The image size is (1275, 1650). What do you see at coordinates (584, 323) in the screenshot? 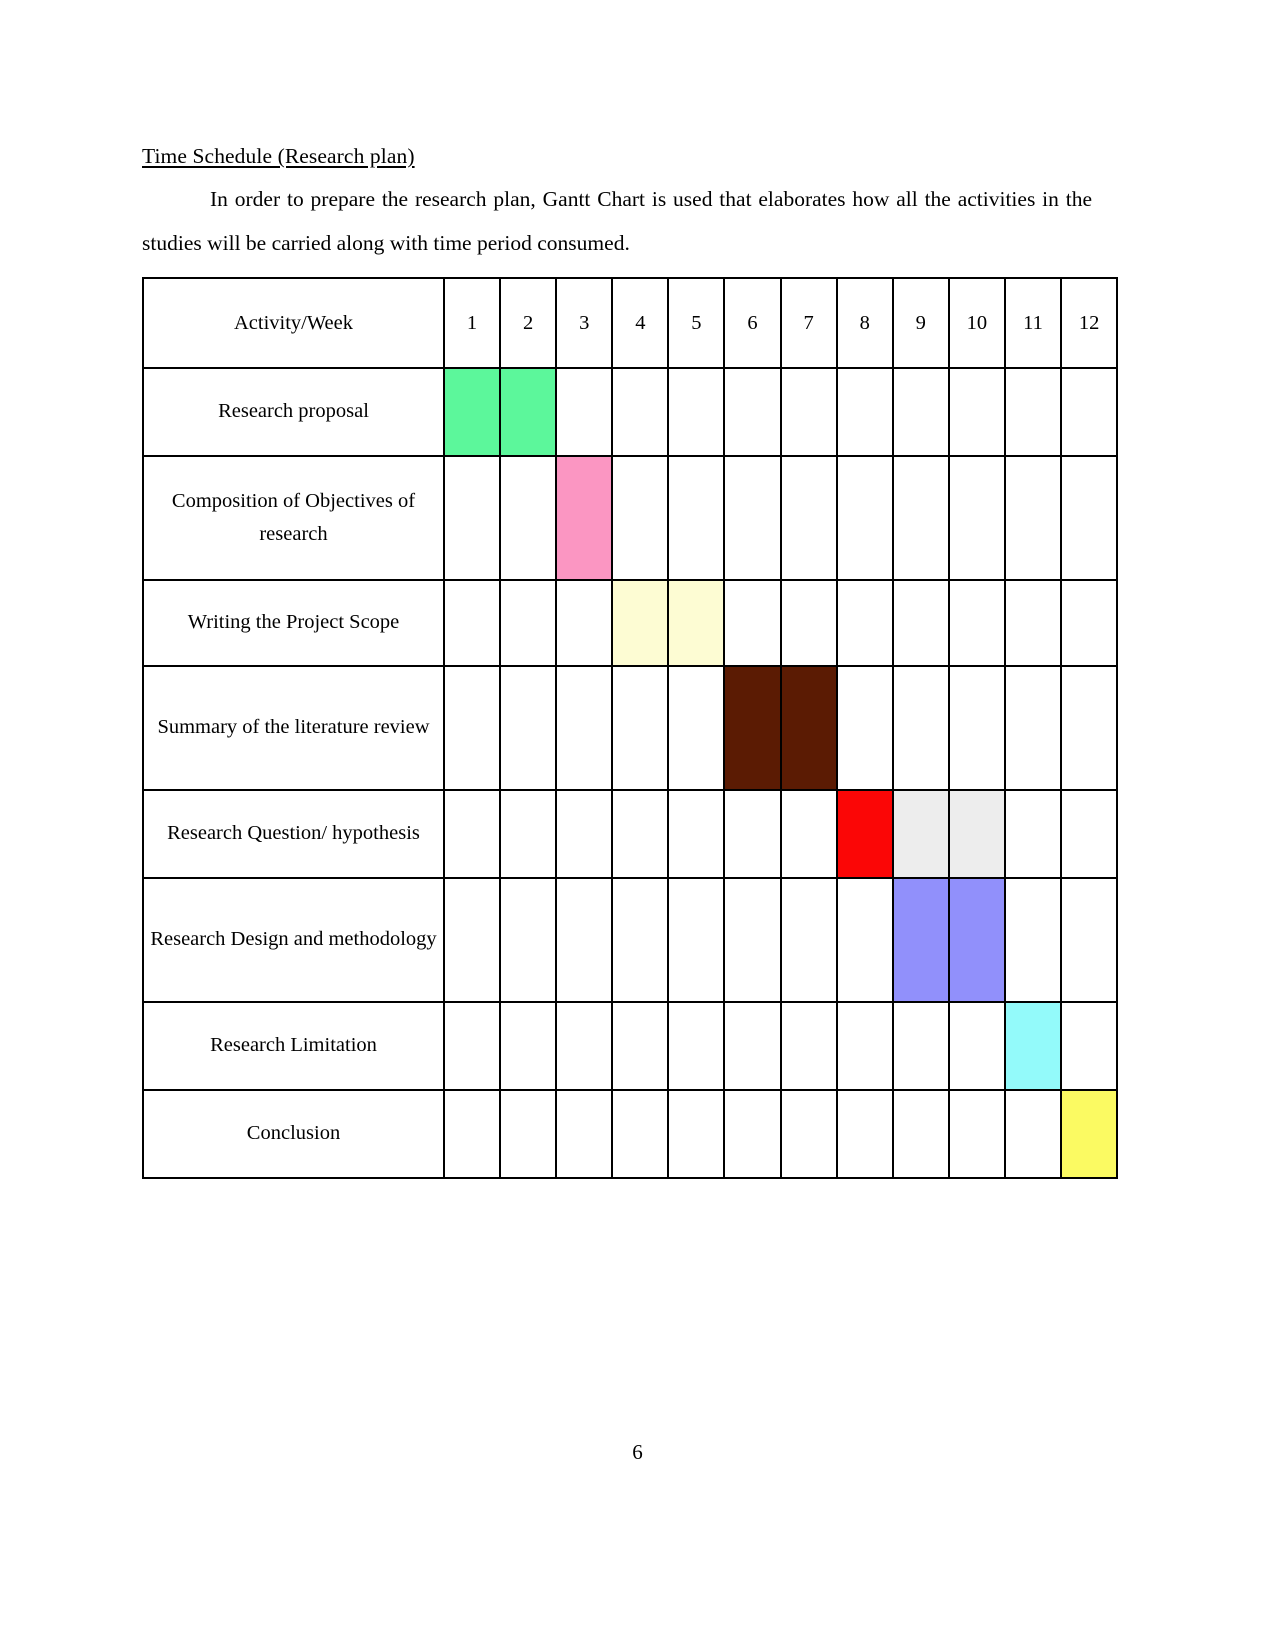
I see `week-header-3: 3` at bounding box center [584, 323].